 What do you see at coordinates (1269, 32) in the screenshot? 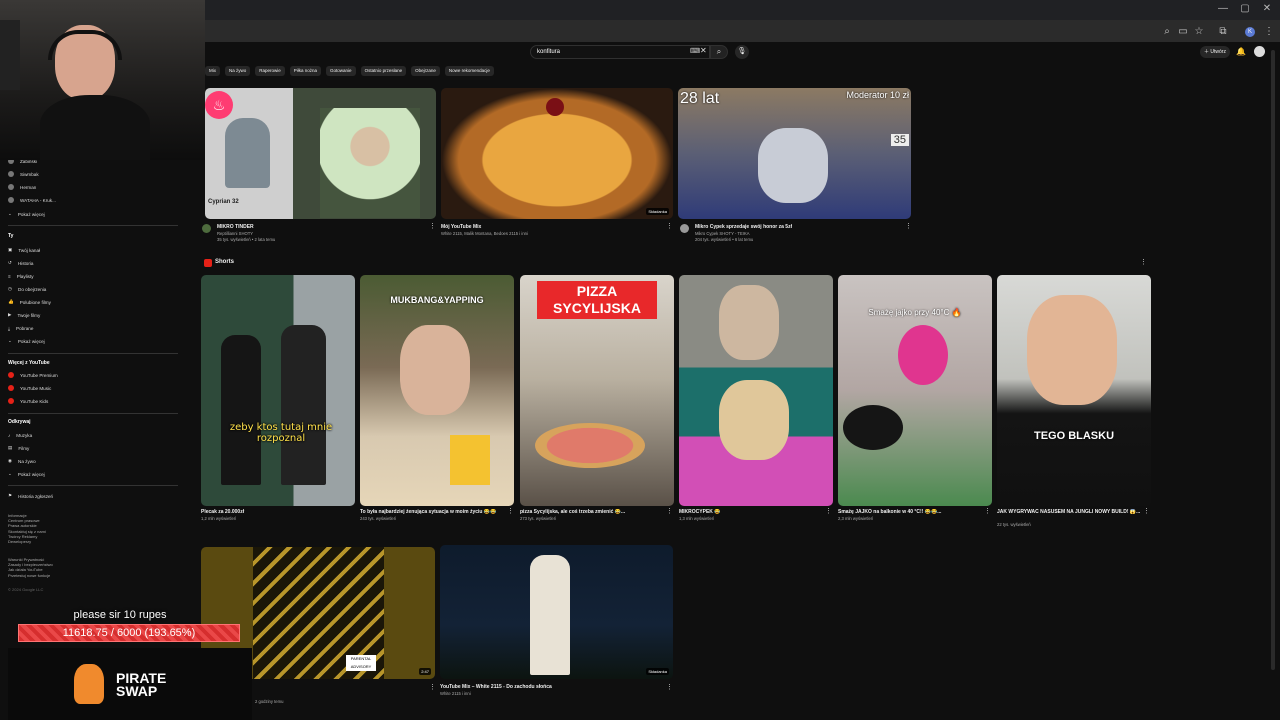
I see `browser-menu-icon: ⋮` at bounding box center [1269, 32].